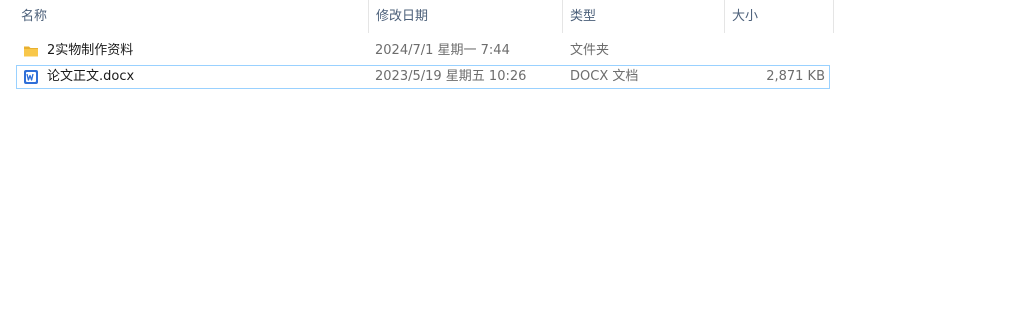  I want to click on folder-icon, so click(31, 51).